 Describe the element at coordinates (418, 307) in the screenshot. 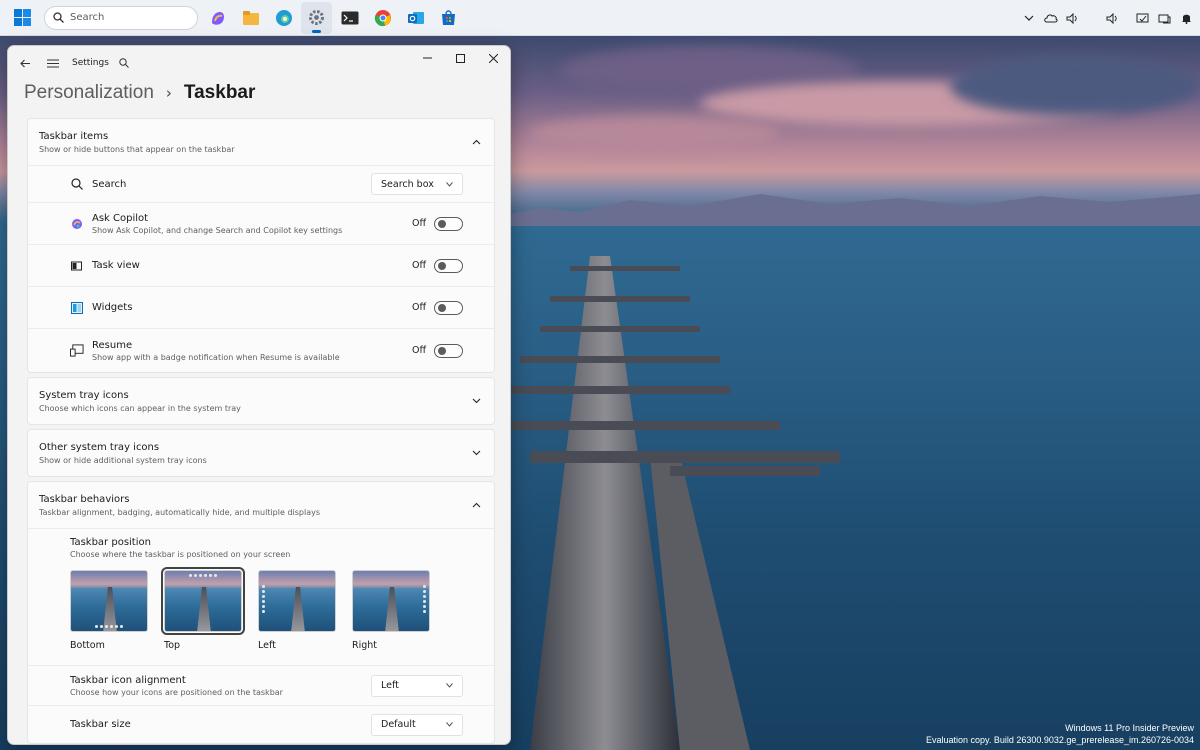

I see `widgets-state: Off` at that location.